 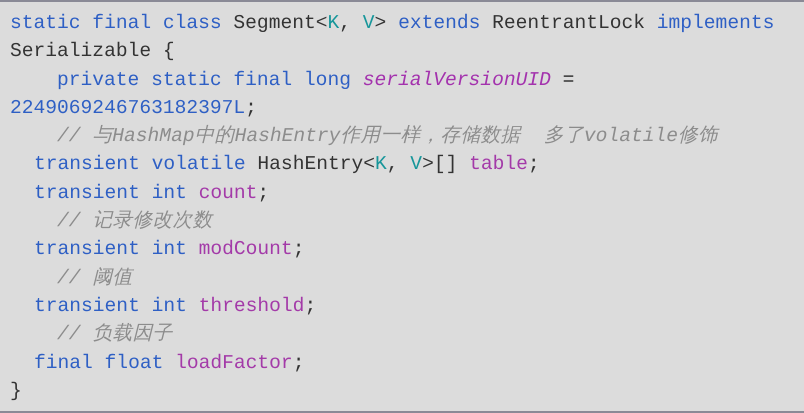 What do you see at coordinates (287, 165) in the screenshot?
I see `code-line: transient volatile HashEntry<K, V>[] table;` at bounding box center [287, 165].